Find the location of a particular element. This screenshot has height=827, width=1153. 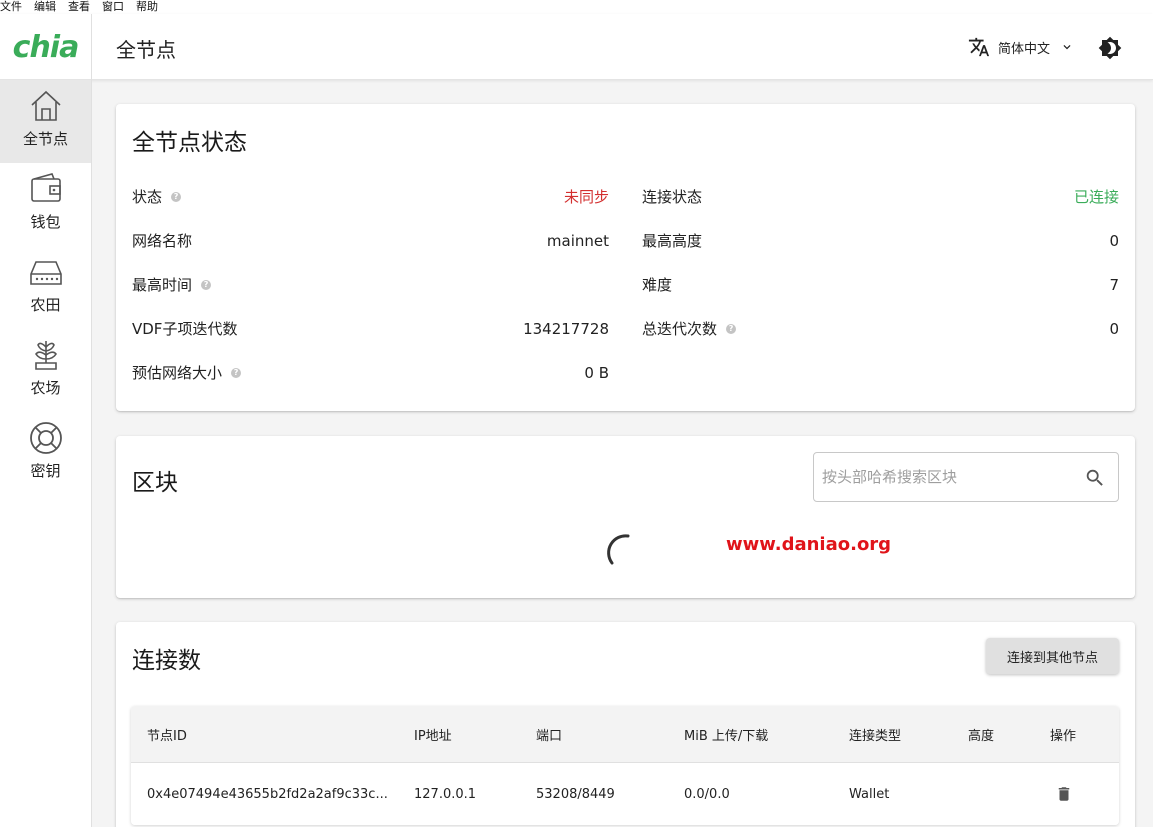

status-key: 最高时间 is located at coordinates (162, 285).